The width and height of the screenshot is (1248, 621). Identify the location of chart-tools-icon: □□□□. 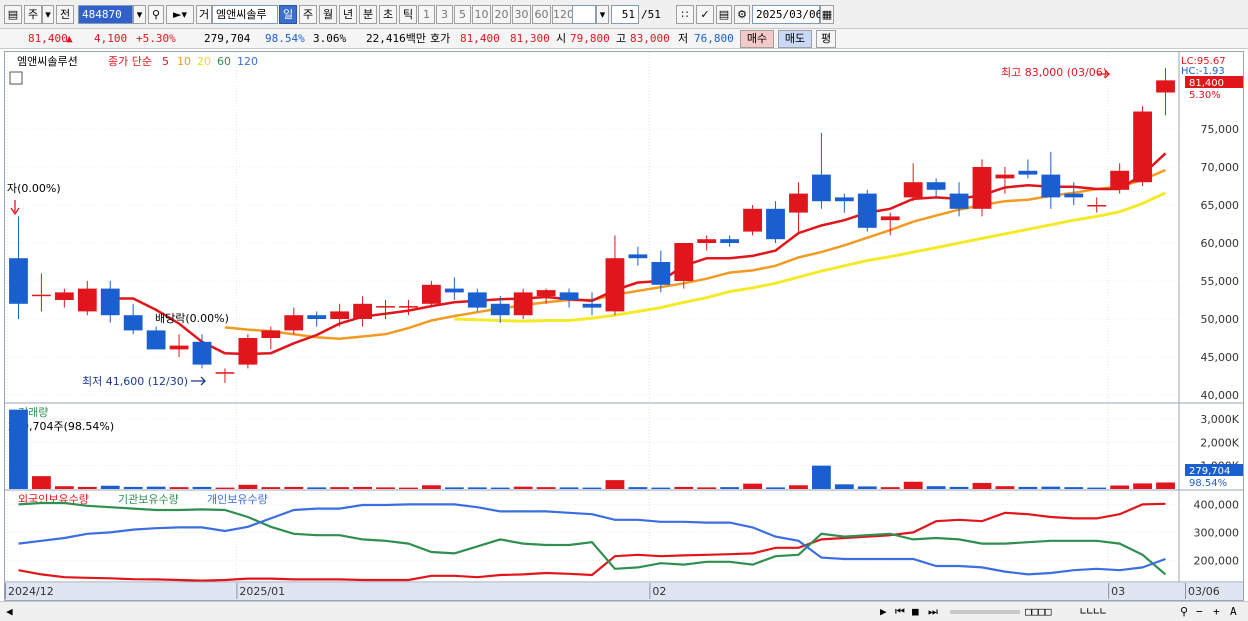
(1038, 612).